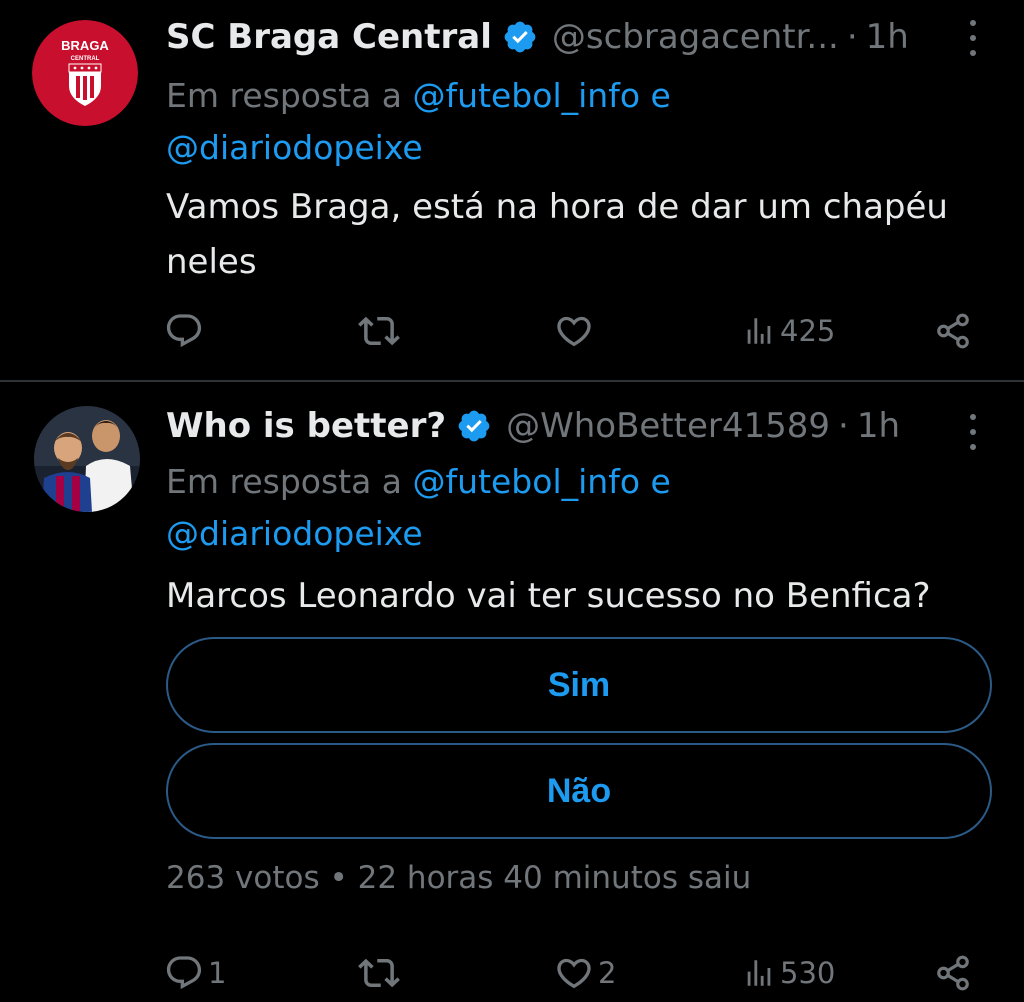 The width and height of the screenshot is (1024, 1002). What do you see at coordinates (329, 37) in the screenshot?
I see `author-name: SC Braga Central` at bounding box center [329, 37].